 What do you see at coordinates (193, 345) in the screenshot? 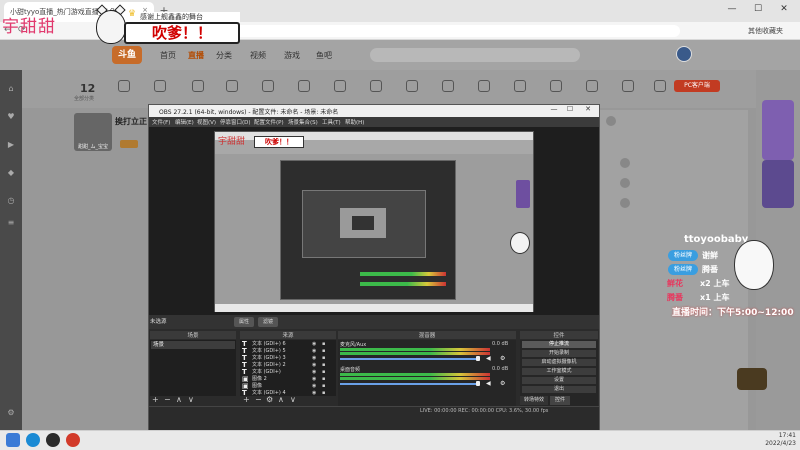
I see `scene-item: 场景` at bounding box center [193, 345].